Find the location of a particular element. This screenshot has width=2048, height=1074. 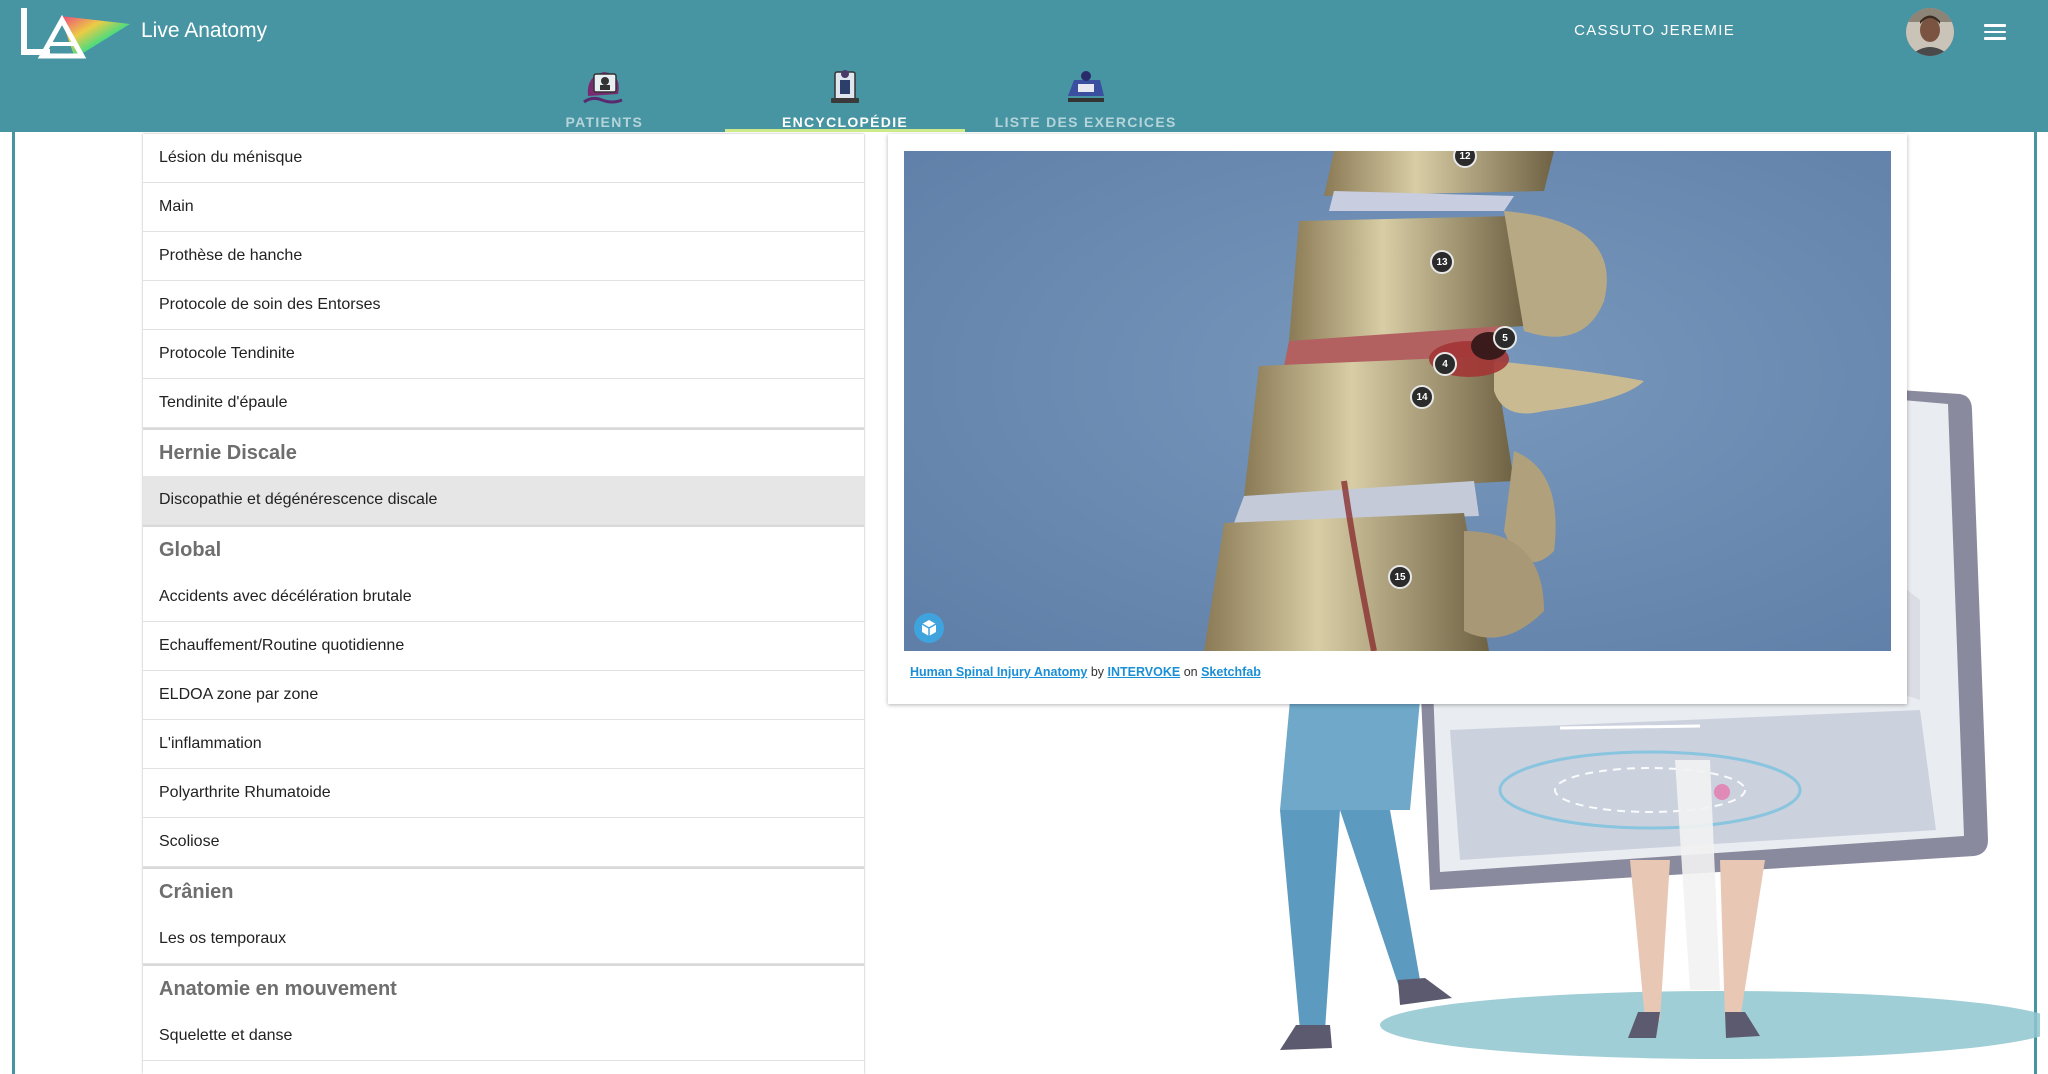

list-item: Lésion du ménisque is located at coordinates (503, 158).